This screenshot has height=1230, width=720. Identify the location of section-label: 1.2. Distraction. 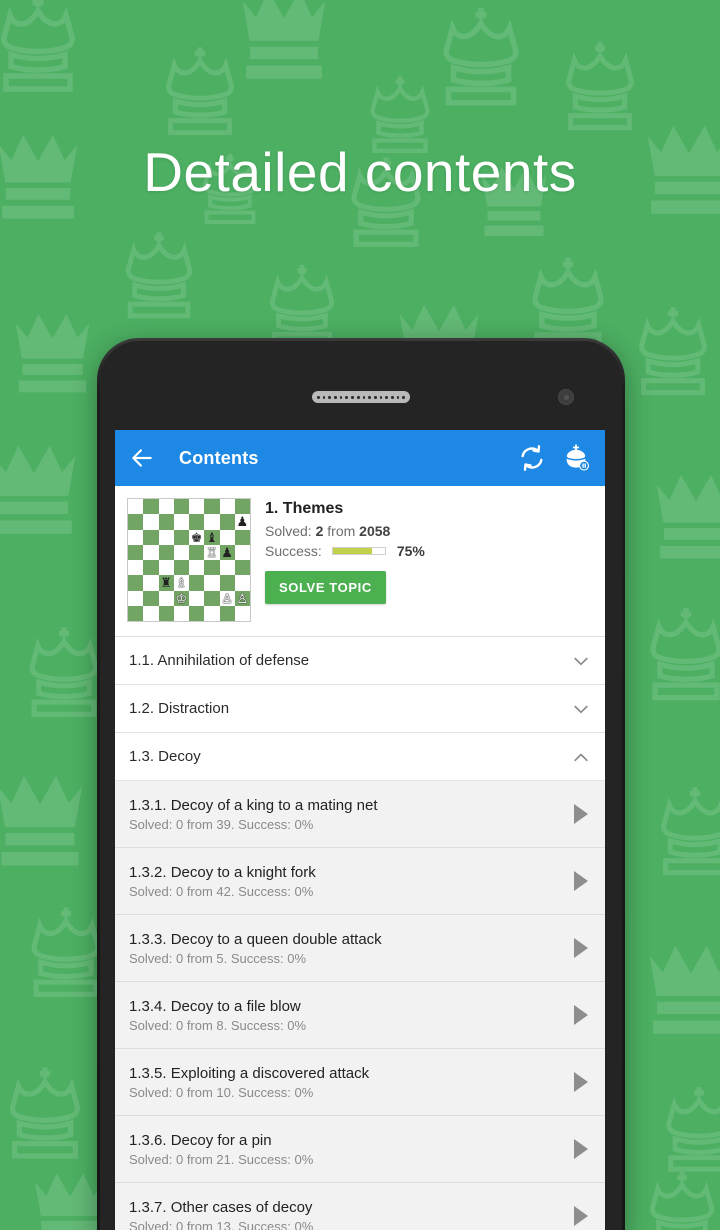
(179, 708).